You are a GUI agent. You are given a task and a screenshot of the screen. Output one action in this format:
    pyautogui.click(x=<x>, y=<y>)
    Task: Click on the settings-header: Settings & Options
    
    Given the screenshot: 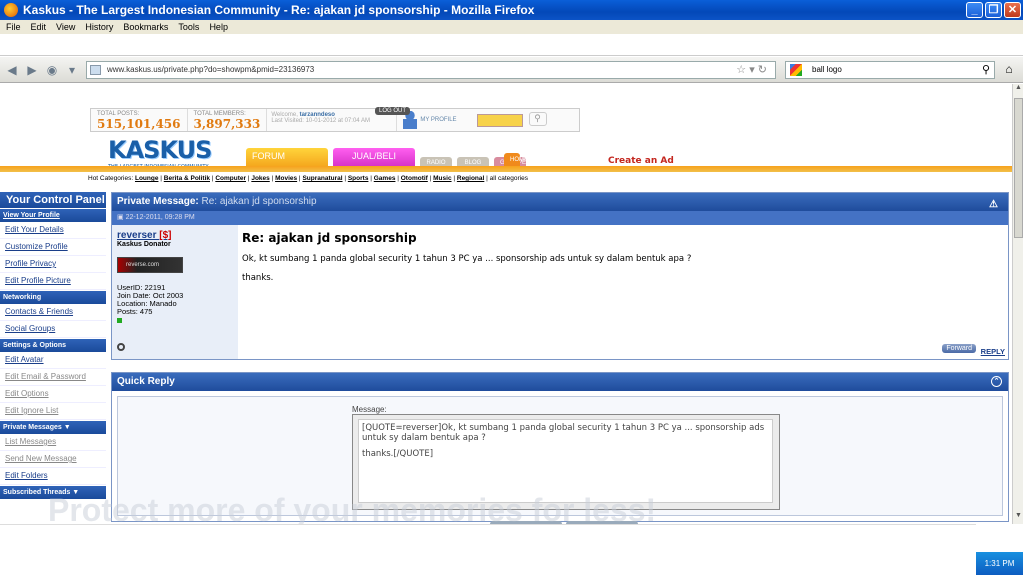 What is the action you would take?
    pyautogui.click(x=53, y=345)
    